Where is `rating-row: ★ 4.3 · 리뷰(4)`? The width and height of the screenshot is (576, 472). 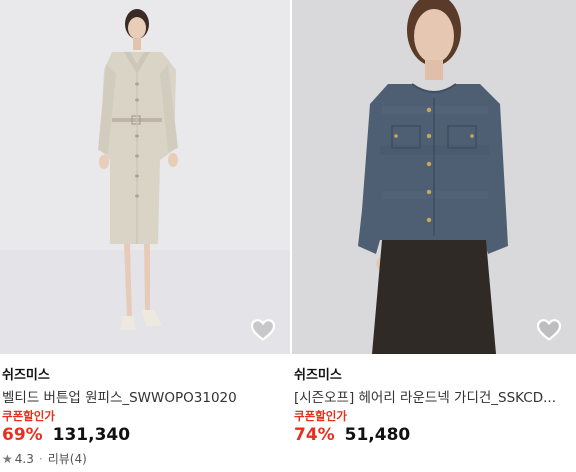
rating-row: ★ 4.3 · 리뷰(4) is located at coordinates (44, 458).